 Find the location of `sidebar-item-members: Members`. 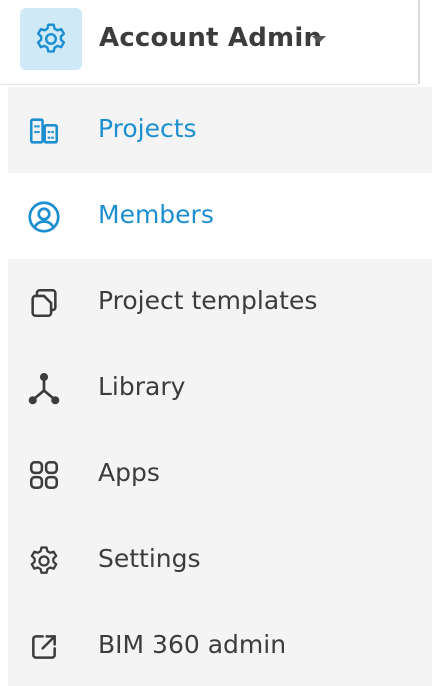

sidebar-item-members: Members is located at coordinates (220, 216).